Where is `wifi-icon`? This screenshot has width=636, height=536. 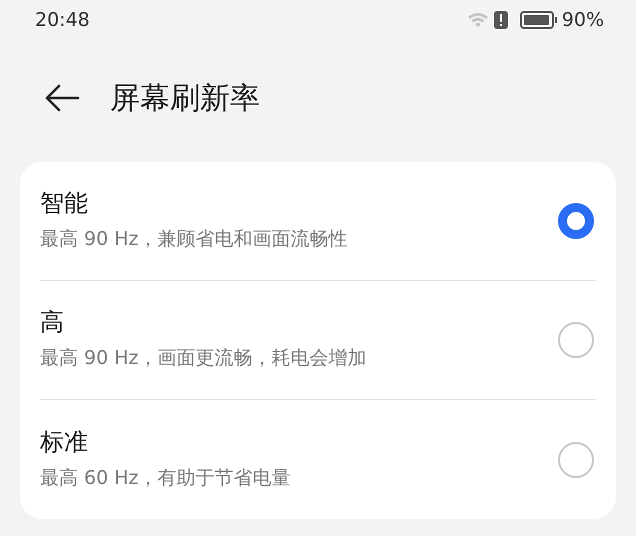
wifi-icon is located at coordinates (478, 20).